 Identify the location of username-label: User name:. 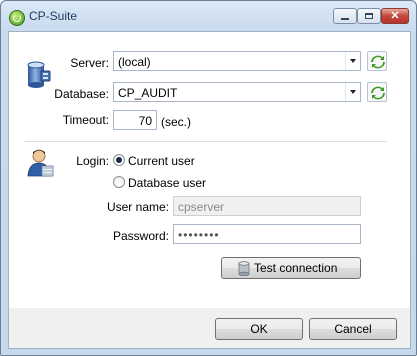
(137, 207).